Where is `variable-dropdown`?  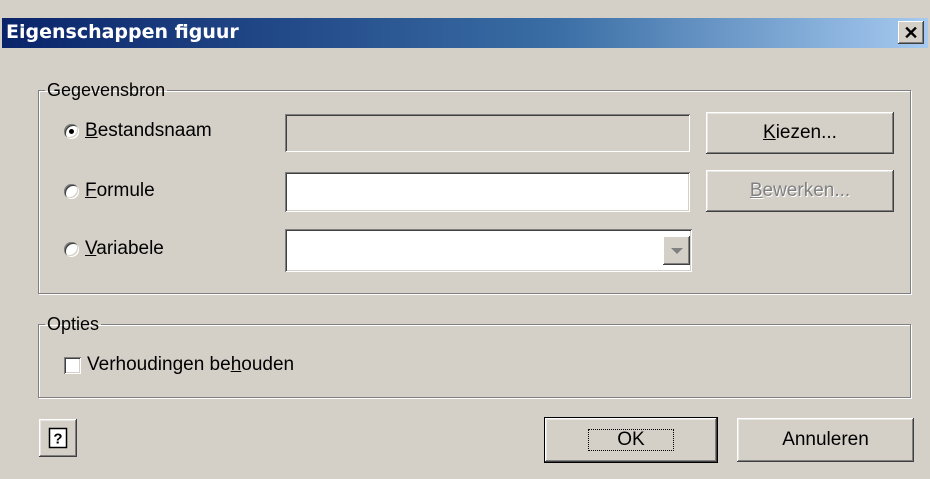 variable-dropdown is located at coordinates (488, 250).